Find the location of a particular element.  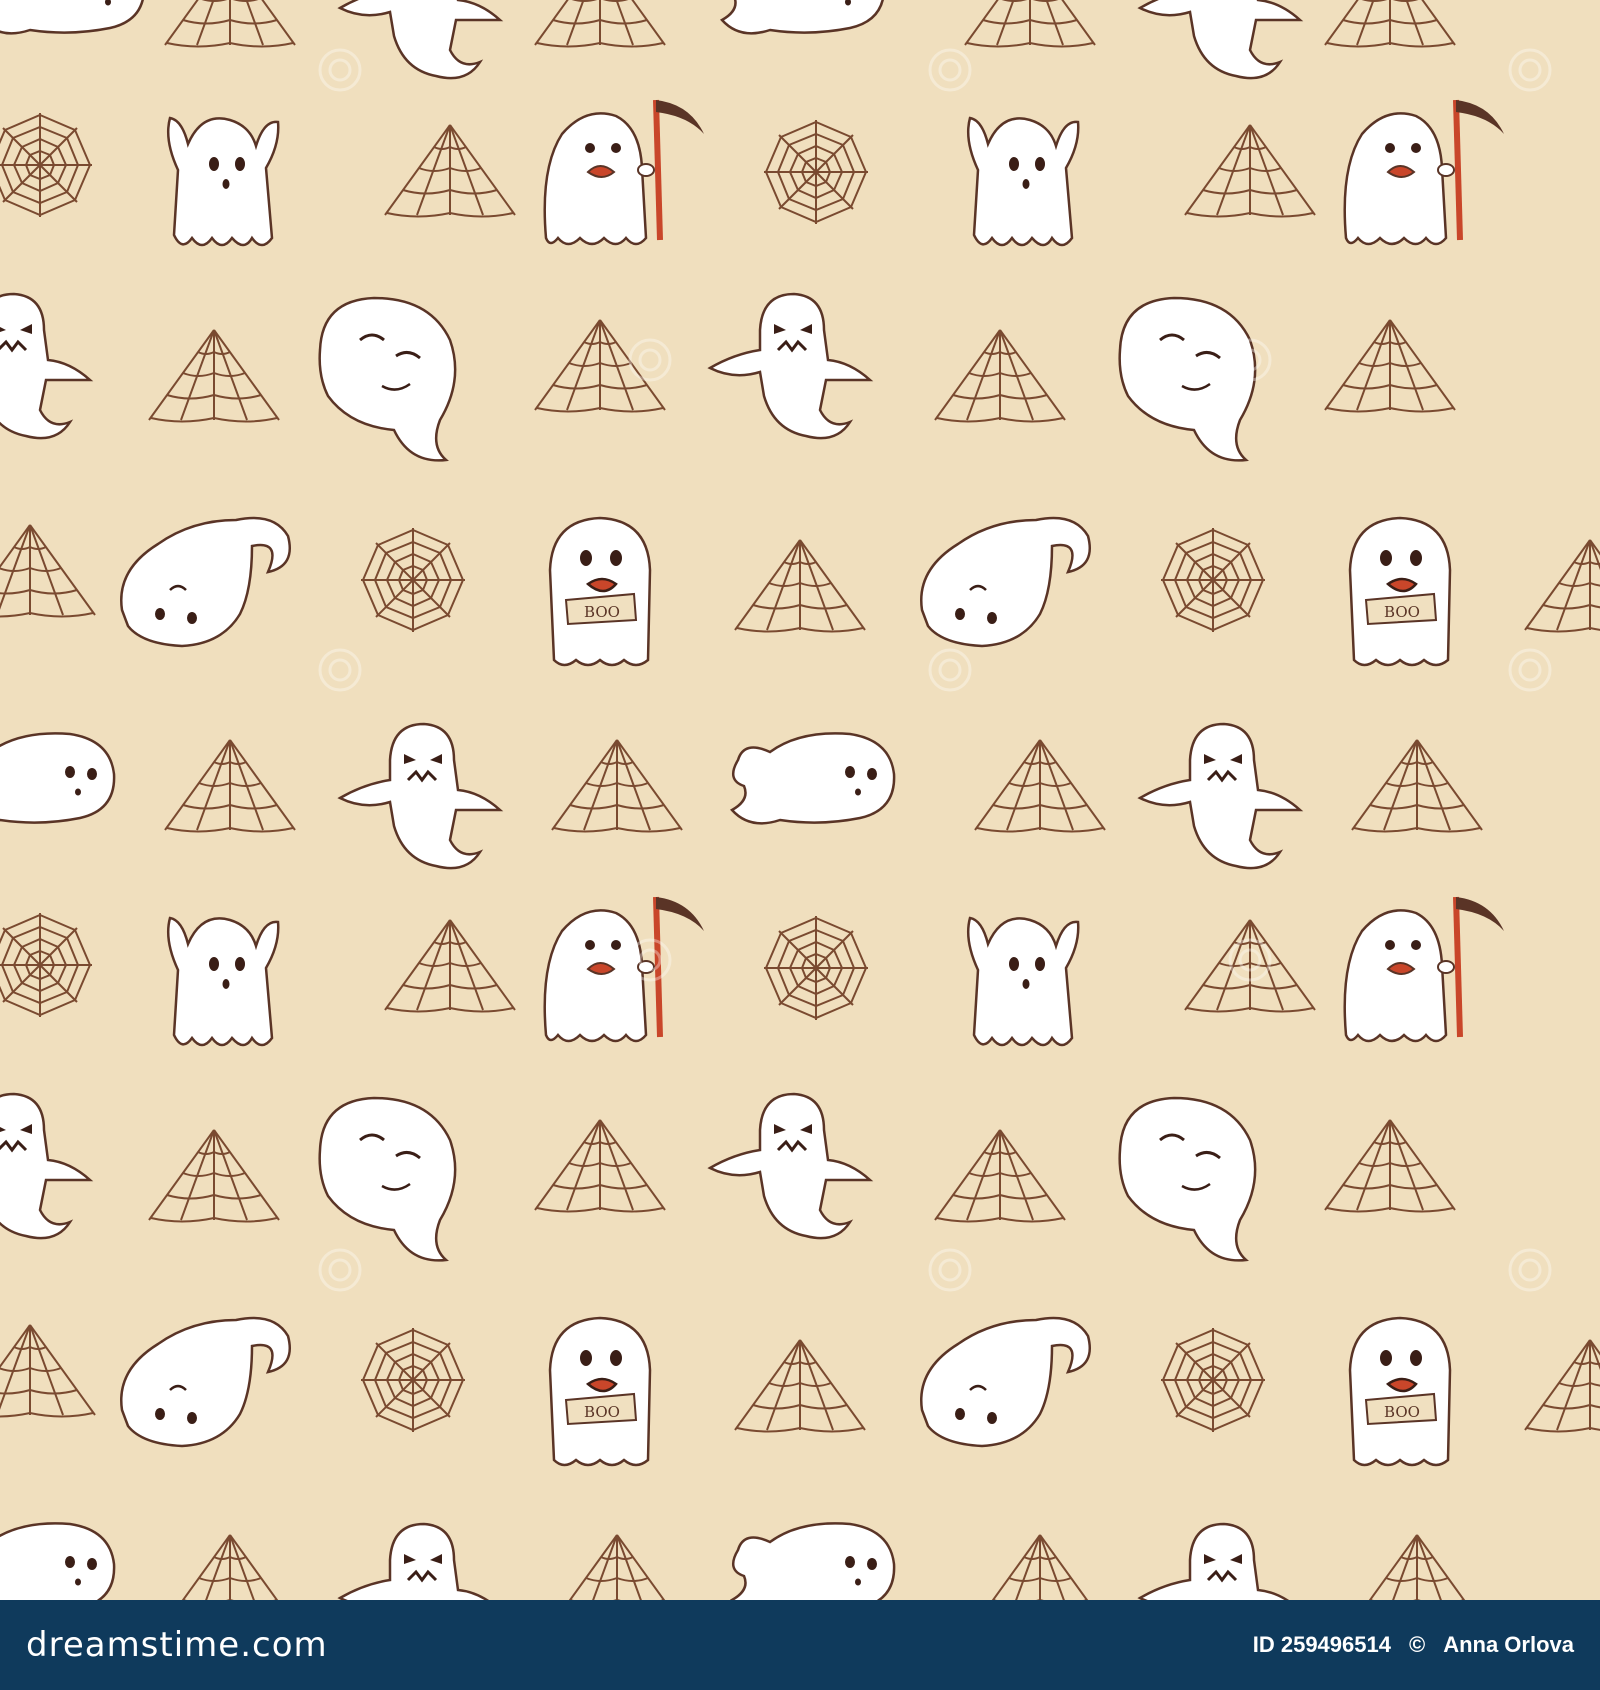

copyright-symbol: © is located at coordinates (1417, 1644).